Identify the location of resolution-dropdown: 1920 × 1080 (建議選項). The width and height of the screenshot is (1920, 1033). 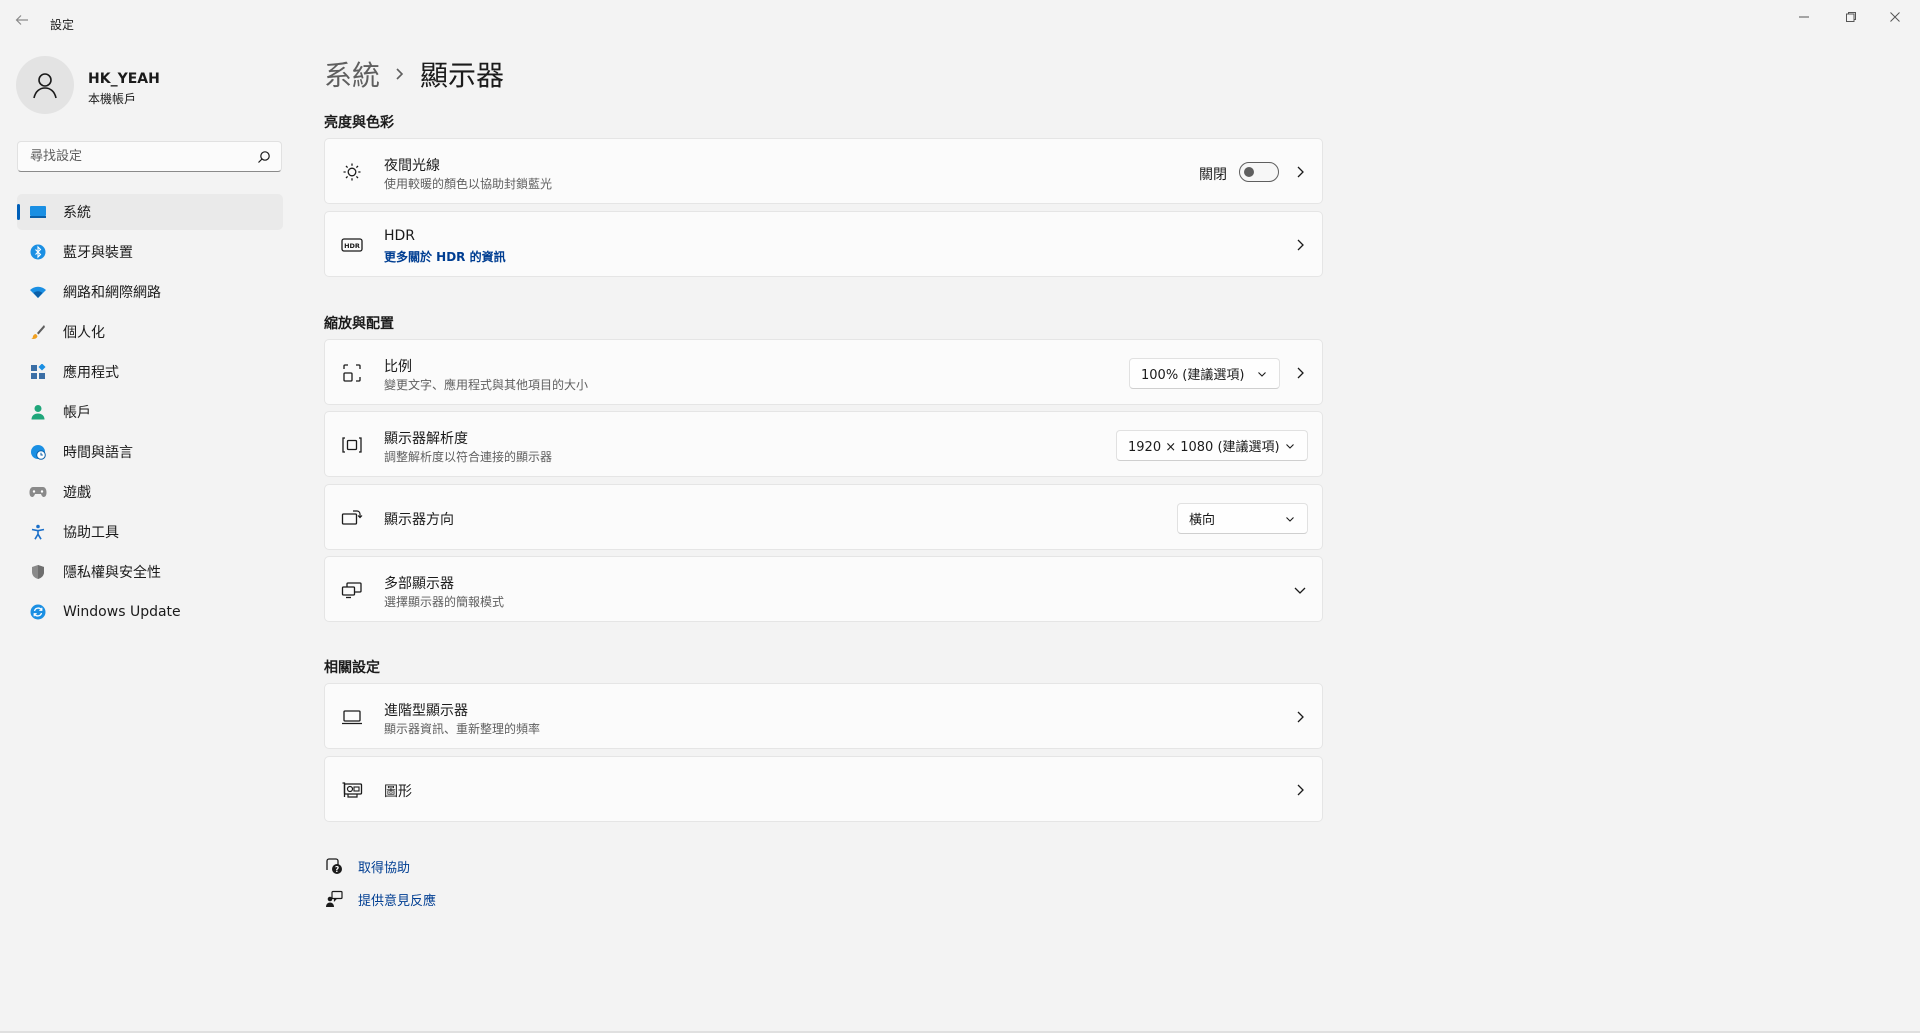
(1212, 445).